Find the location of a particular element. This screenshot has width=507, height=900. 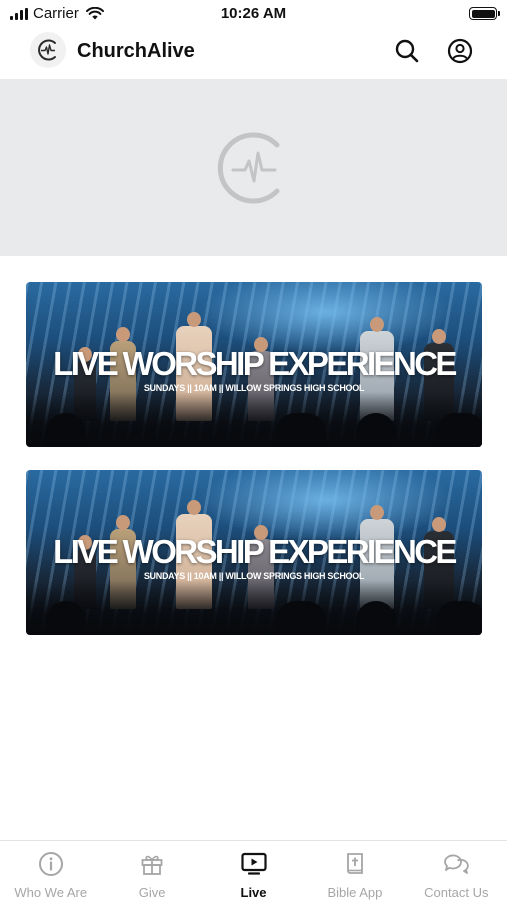

tab-label: Contact Us is located at coordinates (456, 892).